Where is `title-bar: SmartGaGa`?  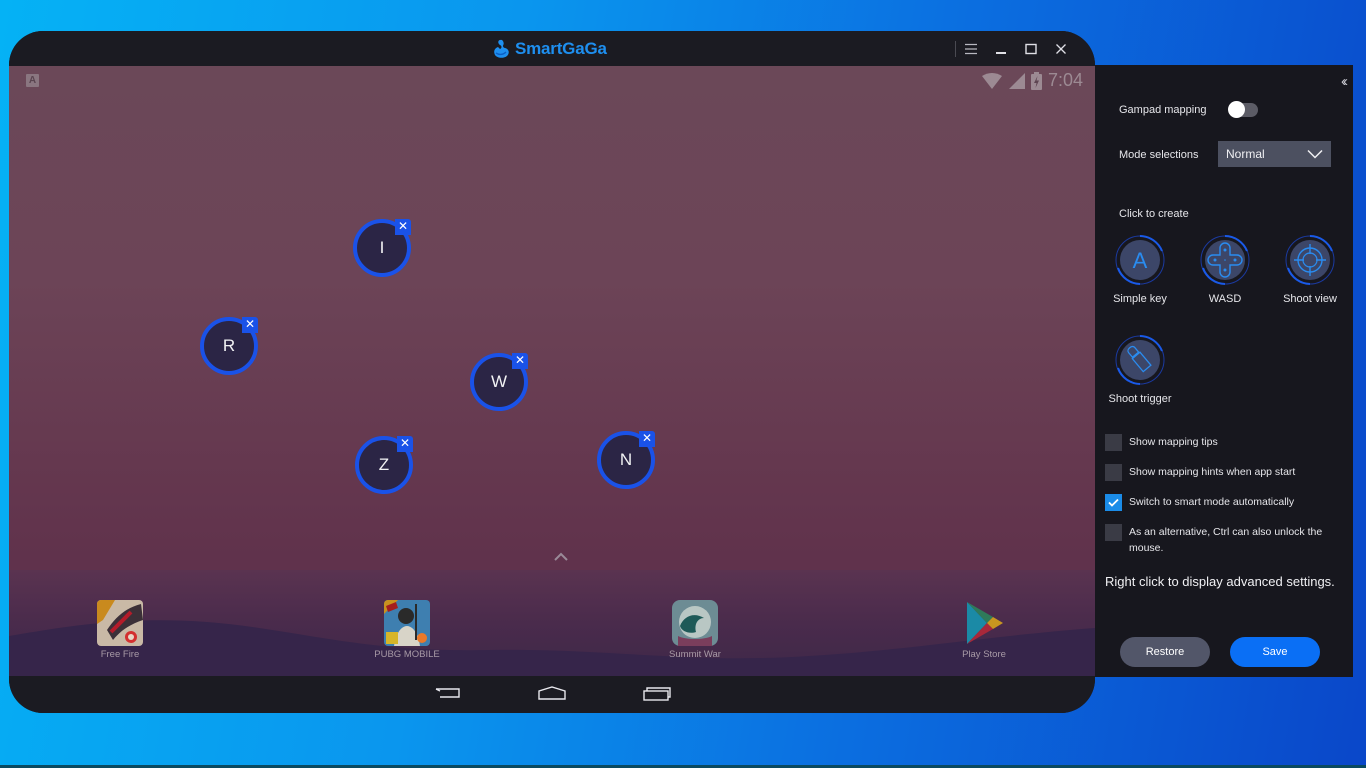
title-bar: SmartGaGa is located at coordinates (552, 48).